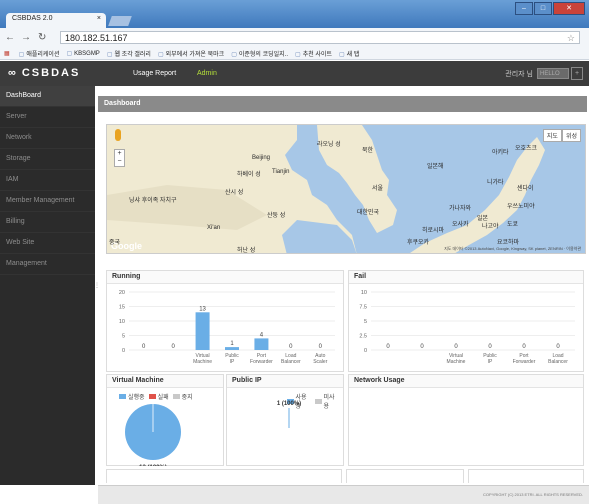 Image resolution: width=589 pixels, height=504 pixels. I want to click on bookmark-item: ▢ 추천 사이트, so click(313, 53).